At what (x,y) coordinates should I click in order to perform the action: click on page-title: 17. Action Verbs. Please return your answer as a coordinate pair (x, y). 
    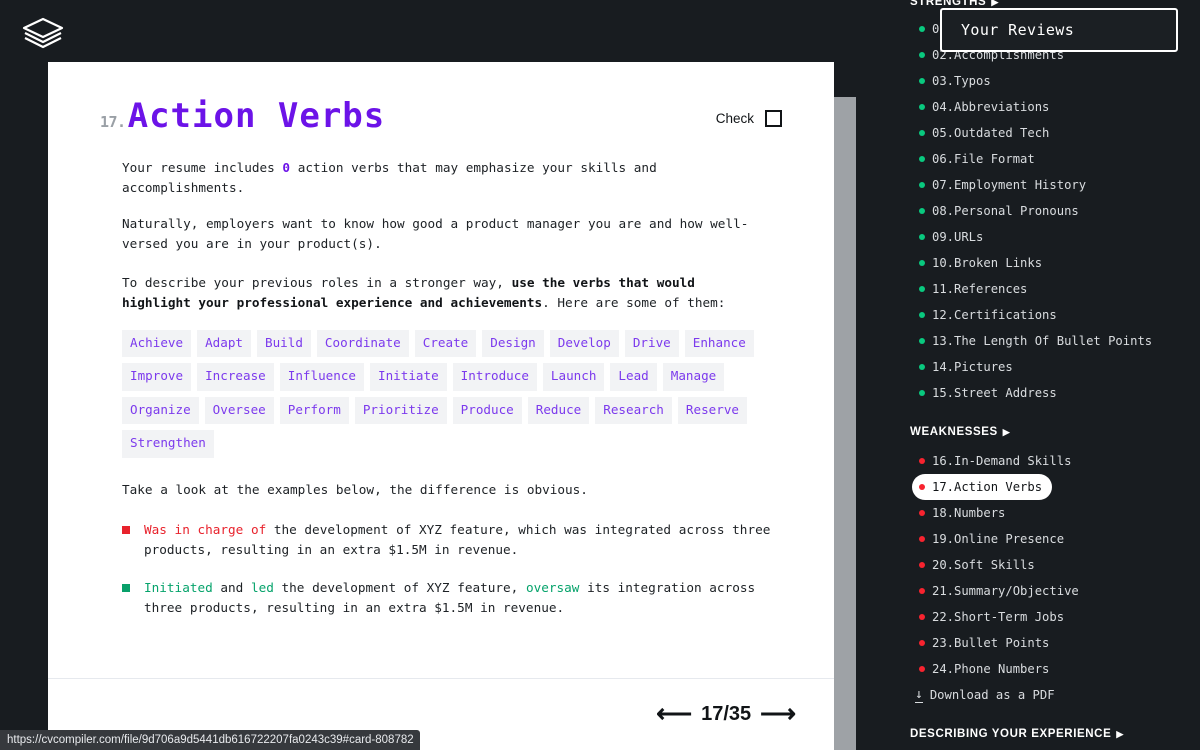
    Looking at the image, I should click on (242, 116).